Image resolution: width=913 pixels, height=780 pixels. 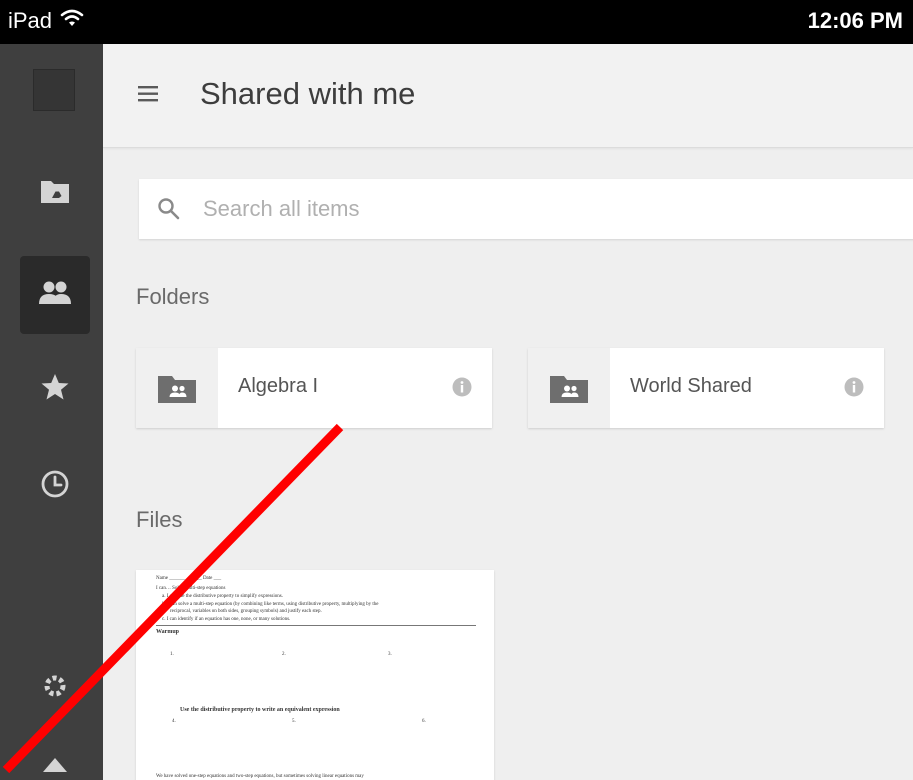 I want to click on star-icon, so click(x=55, y=389).